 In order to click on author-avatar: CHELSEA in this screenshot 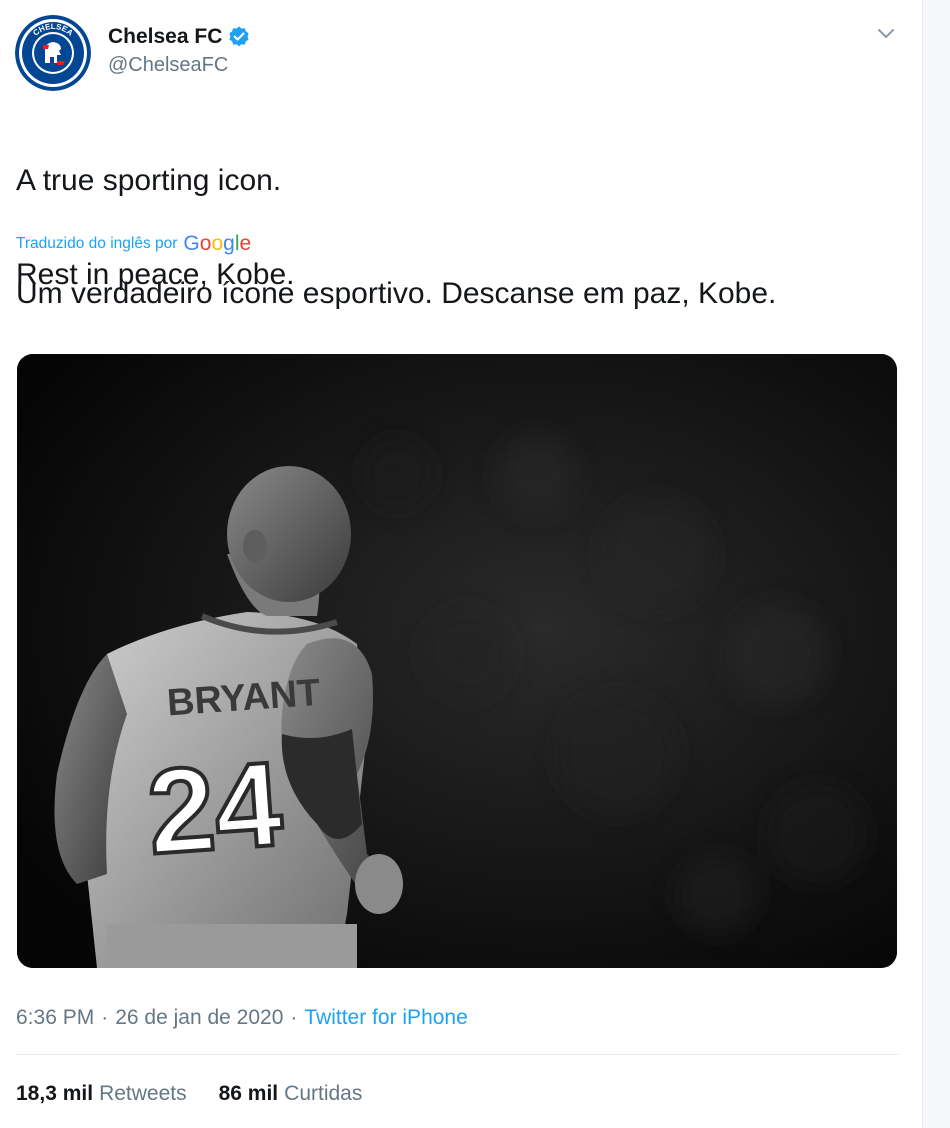, I will do `click(53, 53)`.